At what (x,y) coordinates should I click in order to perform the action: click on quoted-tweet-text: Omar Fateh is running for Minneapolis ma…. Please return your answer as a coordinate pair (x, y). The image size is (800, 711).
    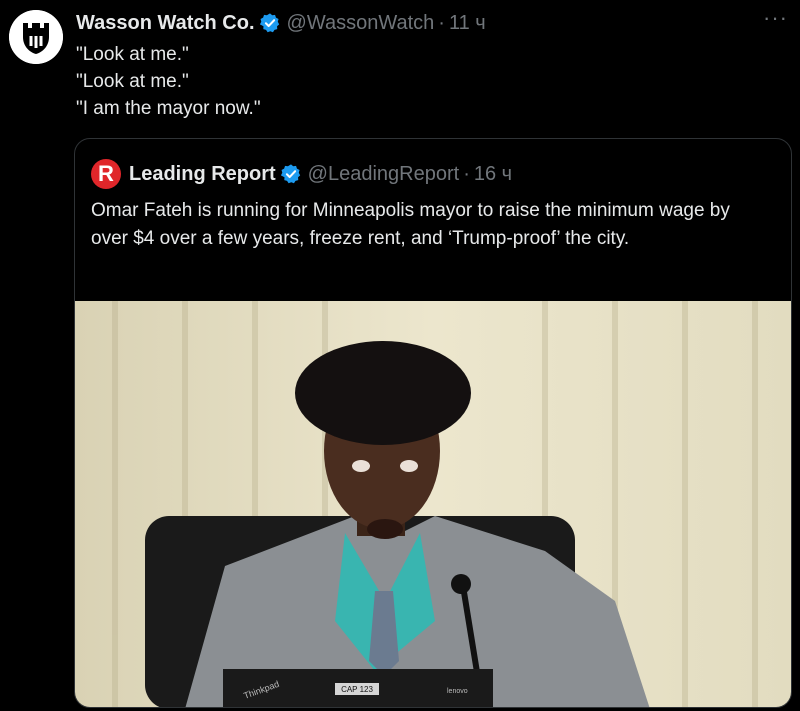
    Looking at the image, I should click on (410, 224).